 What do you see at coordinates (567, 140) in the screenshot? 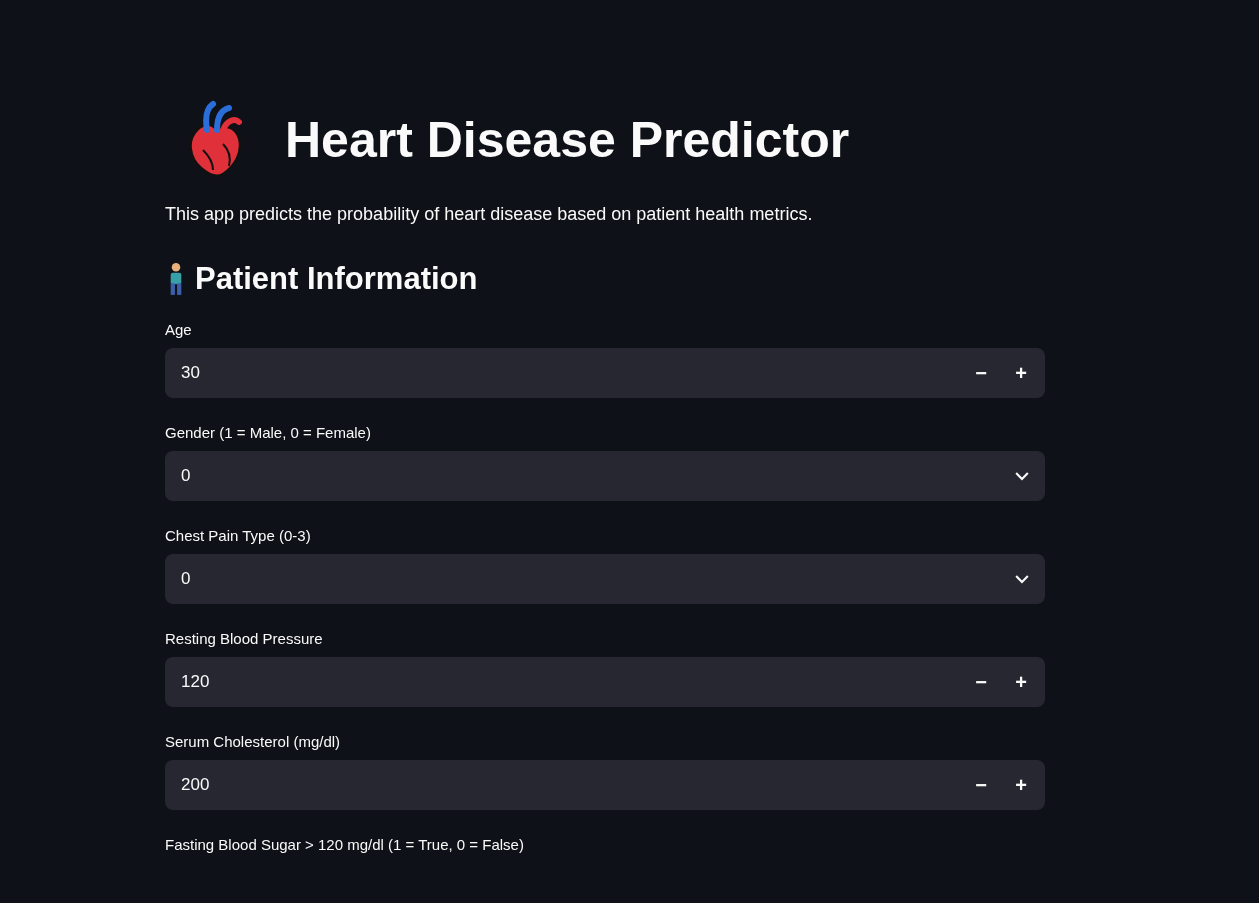
I see `app-title: Heart Disease Predictor` at bounding box center [567, 140].